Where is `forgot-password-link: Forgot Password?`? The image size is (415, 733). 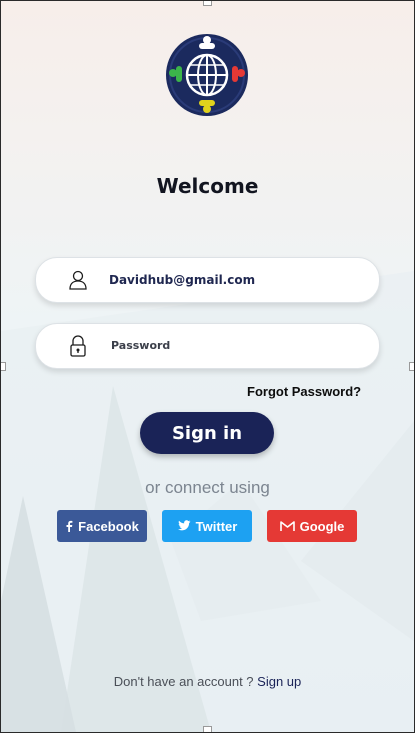 forgot-password-link: Forgot Password? is located at coordinates (304, 391).